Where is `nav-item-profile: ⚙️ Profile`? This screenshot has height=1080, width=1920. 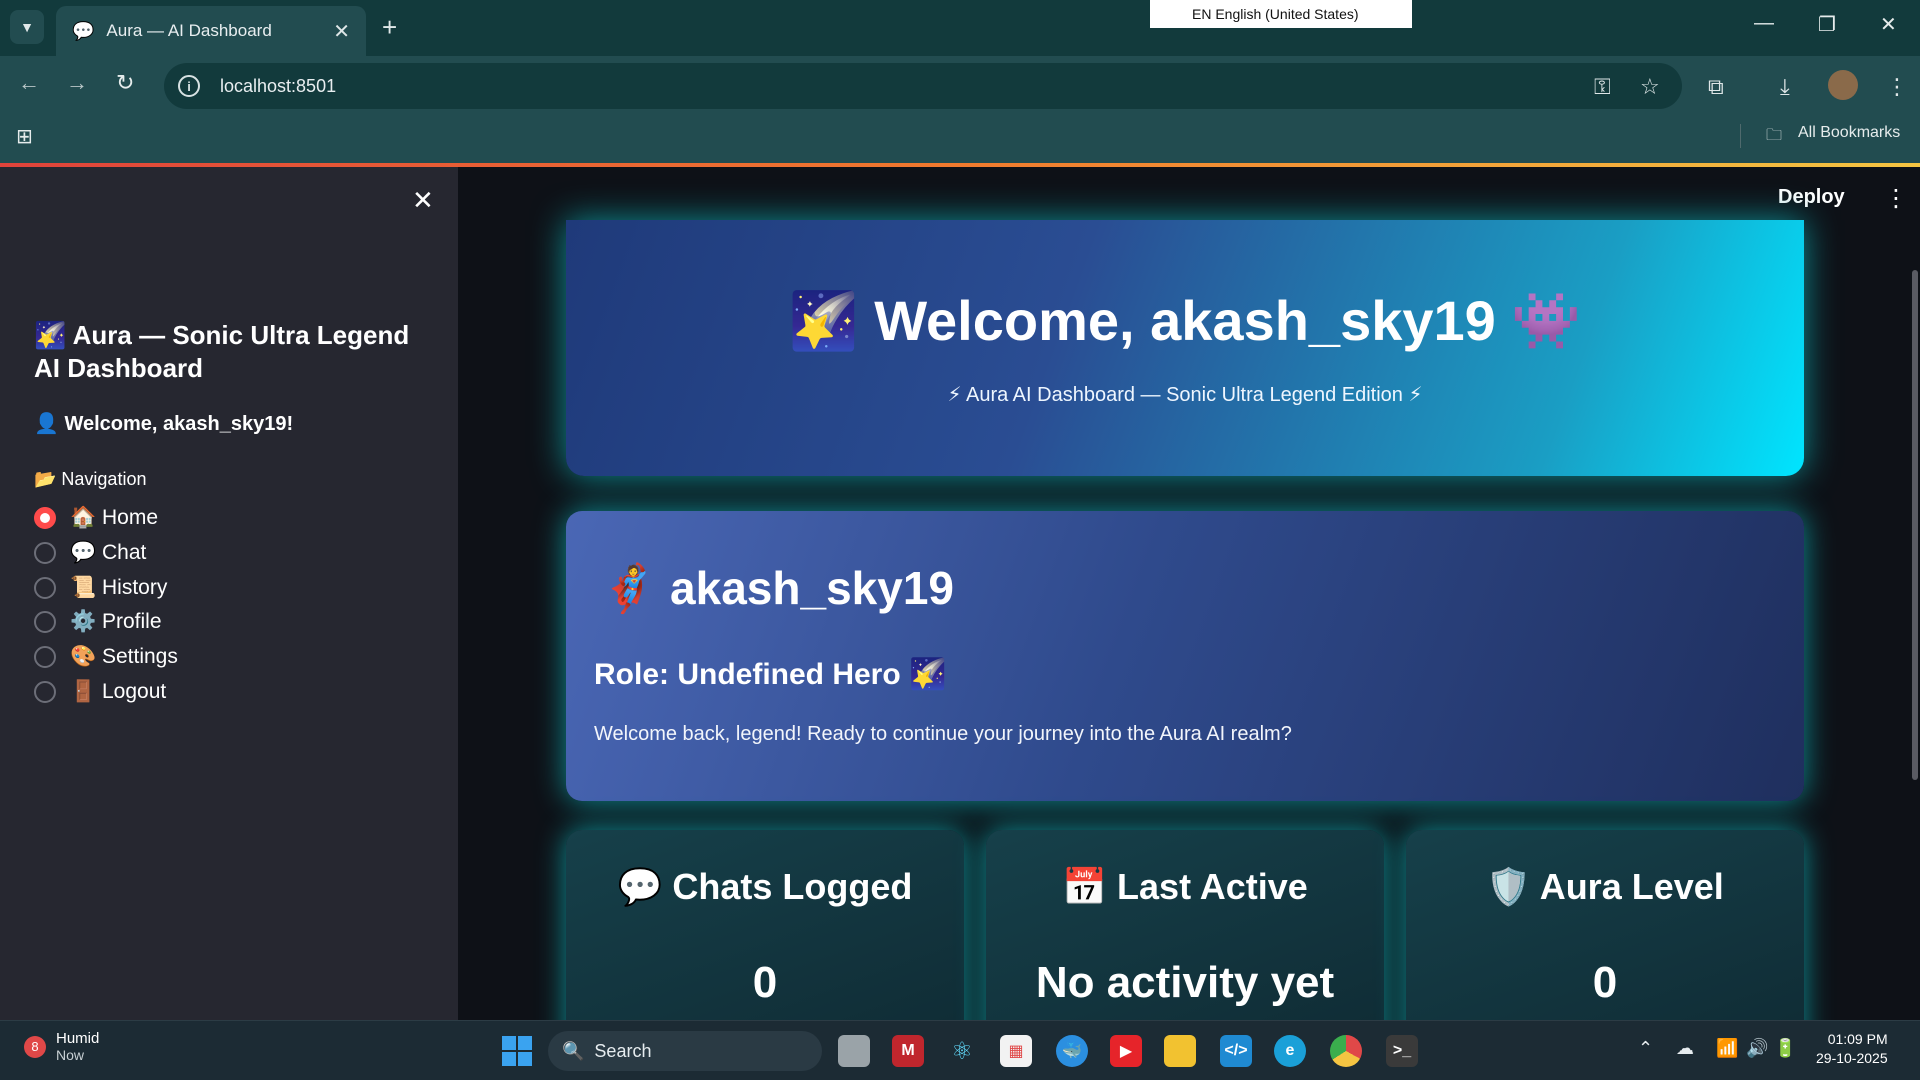
nav-item-profile: ⚙️ Profile is located at coordinates (98, 622).